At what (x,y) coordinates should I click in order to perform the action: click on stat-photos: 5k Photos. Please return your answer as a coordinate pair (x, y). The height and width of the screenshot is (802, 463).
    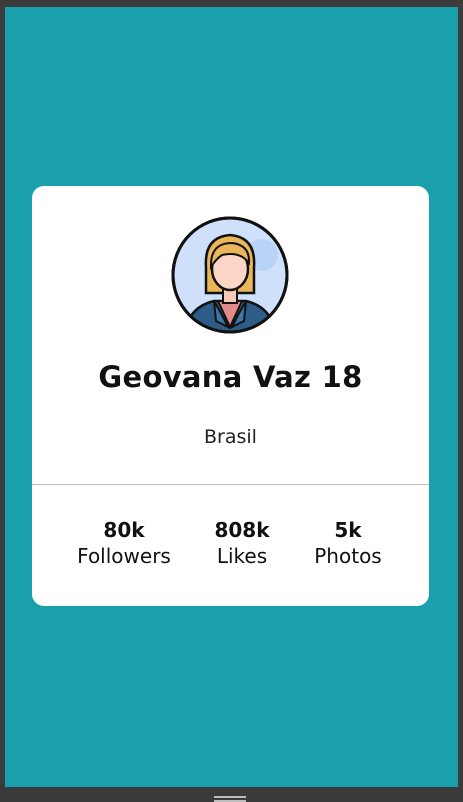
    Looking at the image, I should click on (348, 543).